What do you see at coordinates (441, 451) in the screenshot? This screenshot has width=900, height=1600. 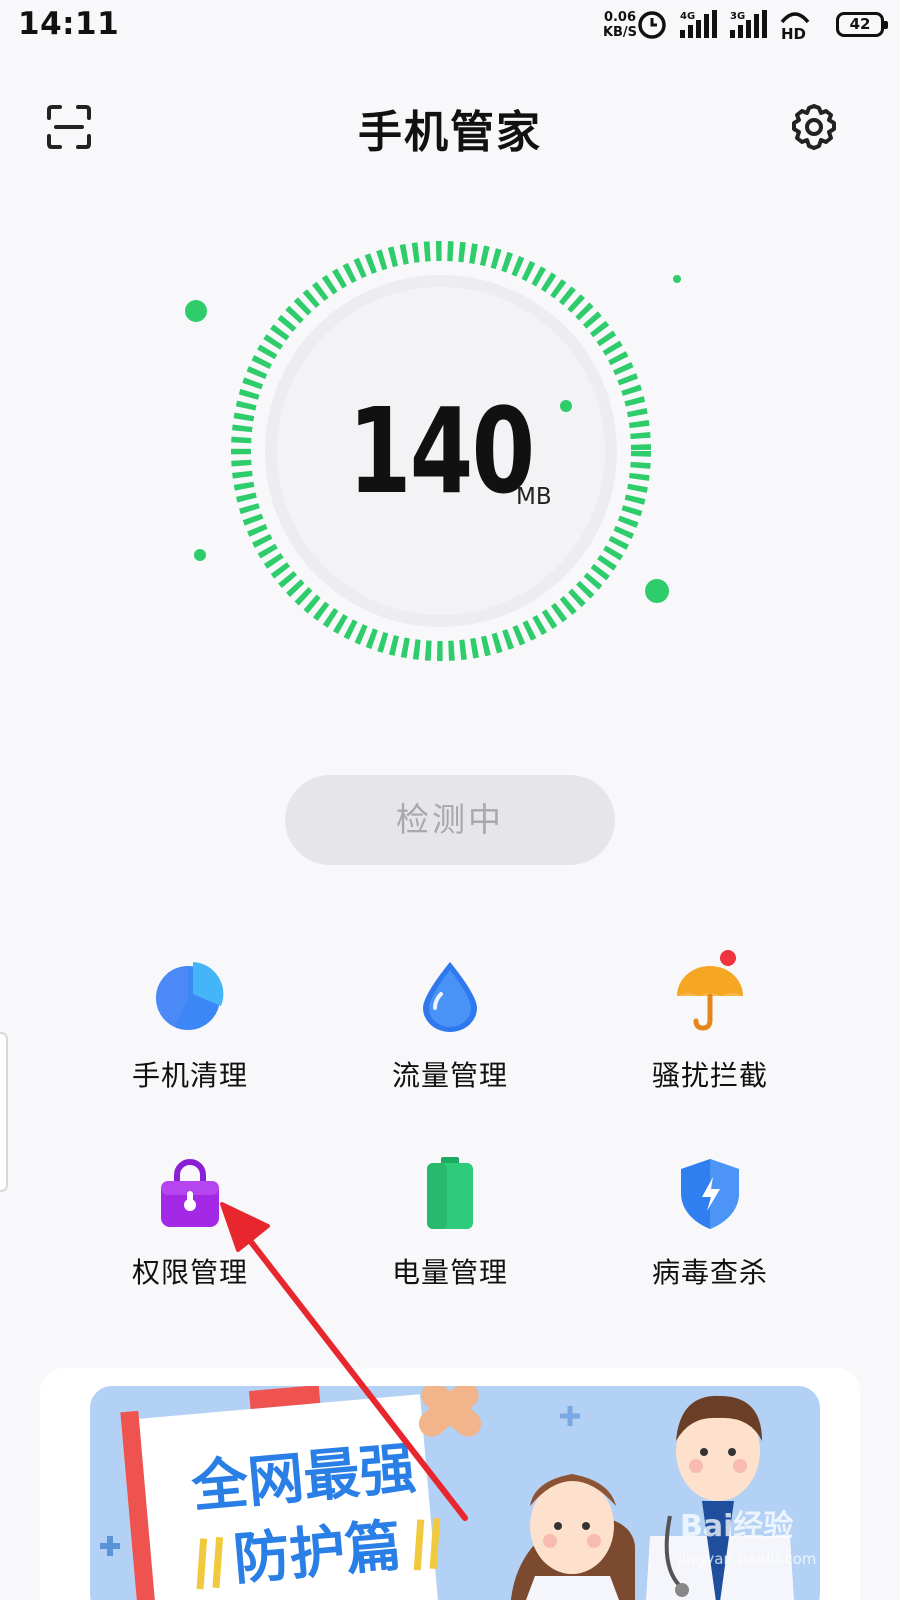 I see `gauge-value: 140` at bounding box center [441, 451].